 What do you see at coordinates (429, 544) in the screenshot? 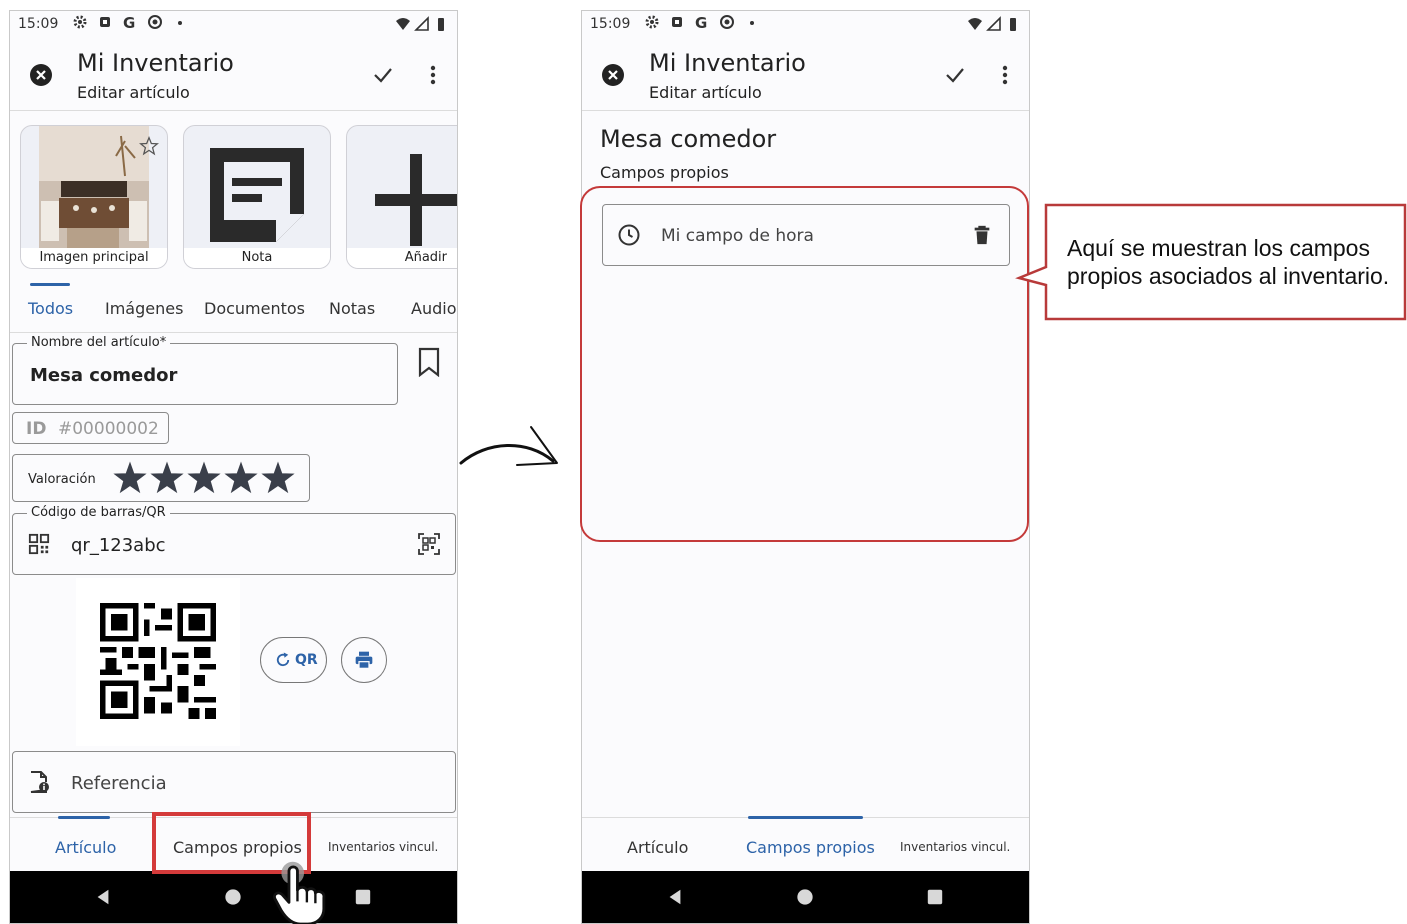
I see `qr-scan-icon` at bounding box center [429, 544].